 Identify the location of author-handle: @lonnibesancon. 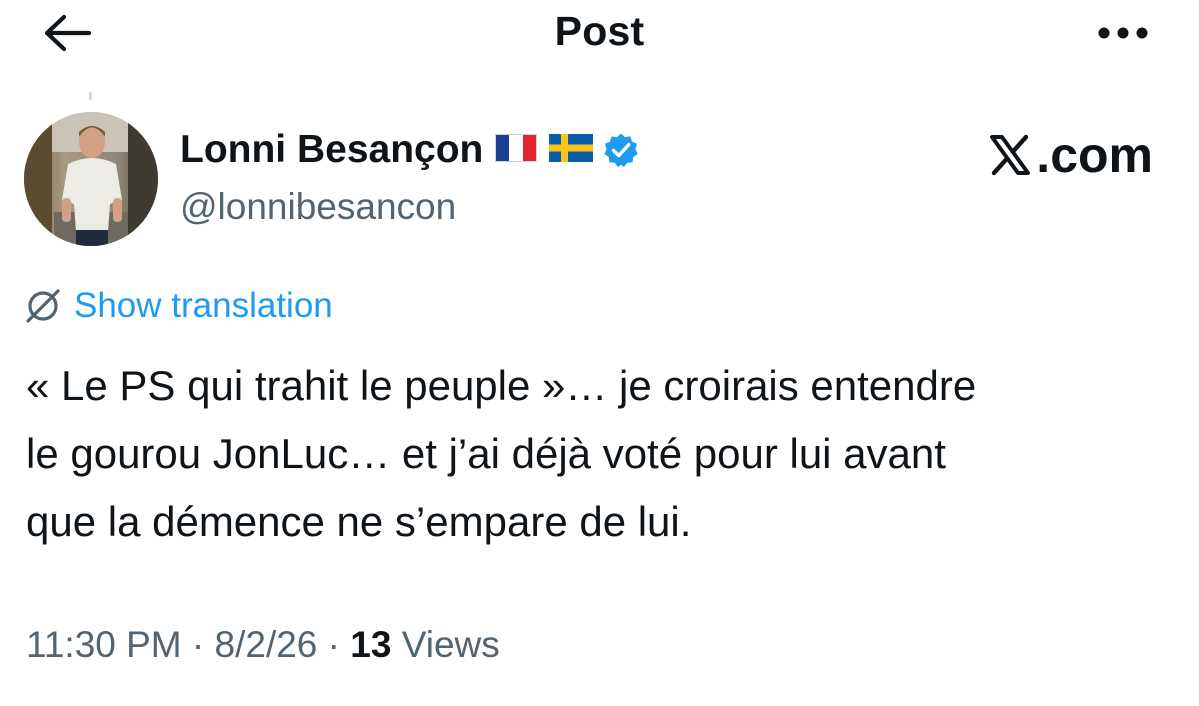
(318, 207).